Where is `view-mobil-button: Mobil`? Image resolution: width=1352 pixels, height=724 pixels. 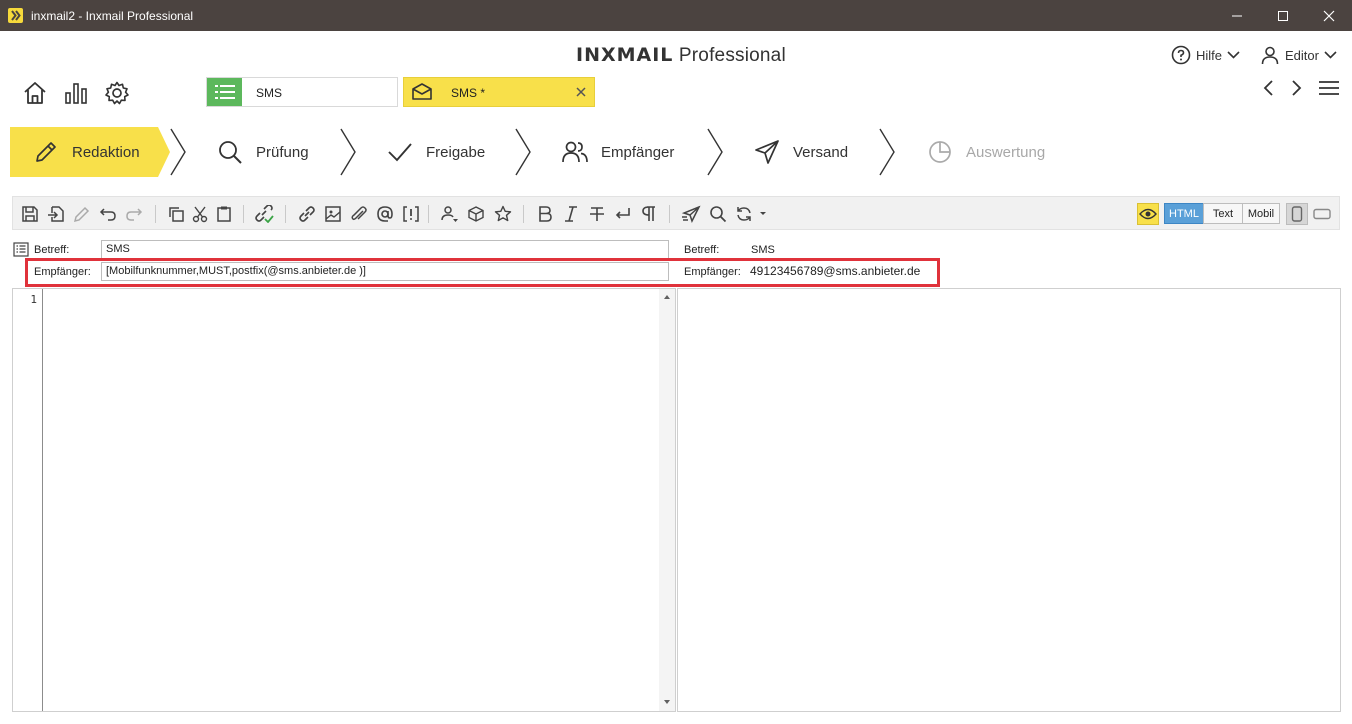
view-mobil-button: Mobil is located at coordinates (1261, 213).